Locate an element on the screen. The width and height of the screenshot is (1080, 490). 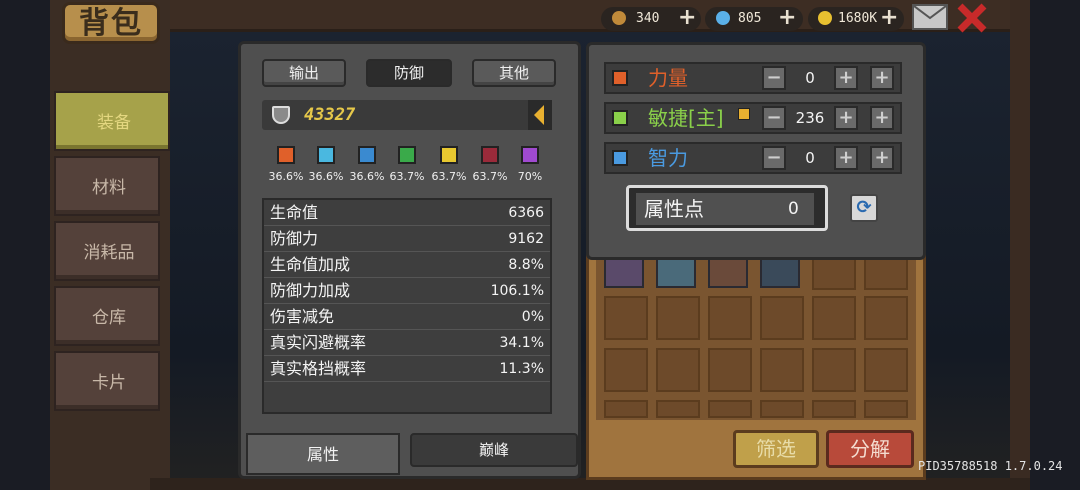
feather-icon is located at coordinates (620, 118).